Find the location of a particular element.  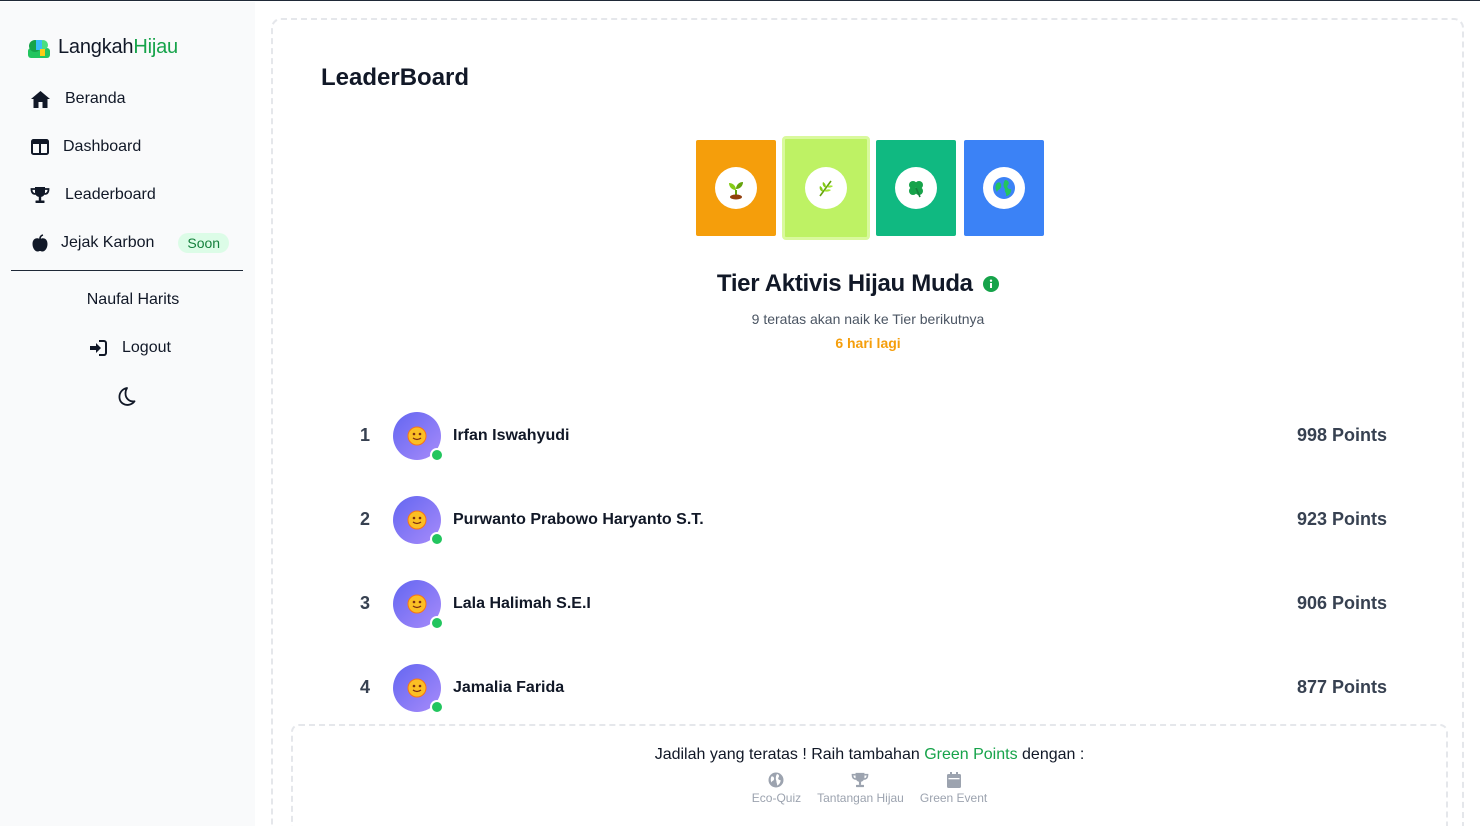

sidebar-item-dashboard: Dashboard is located at coordinates (85, 147).